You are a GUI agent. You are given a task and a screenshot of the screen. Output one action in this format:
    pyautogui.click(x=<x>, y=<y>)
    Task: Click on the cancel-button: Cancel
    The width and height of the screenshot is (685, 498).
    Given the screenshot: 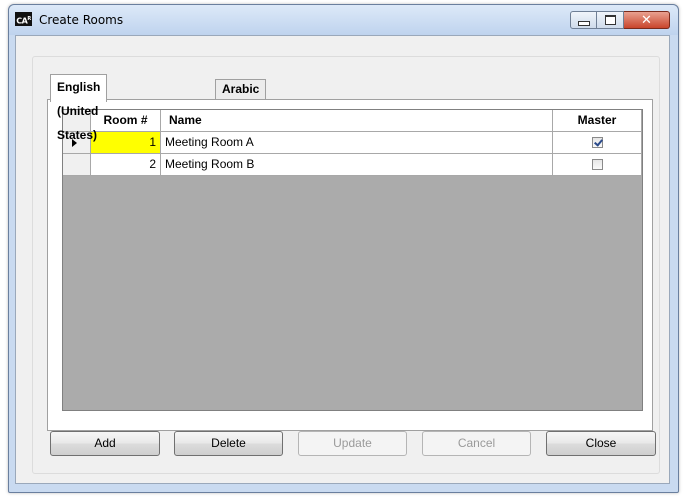 What is the action you would take?
    pyautogui.click(x=476, y=443)
    